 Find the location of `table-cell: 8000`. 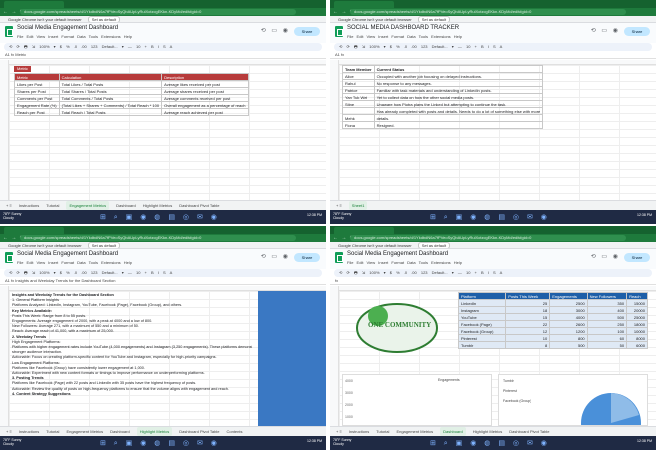

table-cell: 8000 is located at coordinates (637, 338).